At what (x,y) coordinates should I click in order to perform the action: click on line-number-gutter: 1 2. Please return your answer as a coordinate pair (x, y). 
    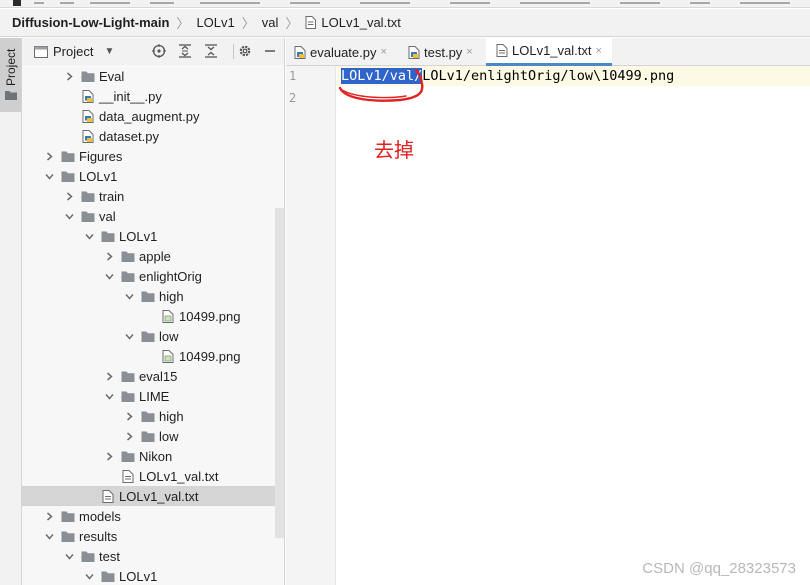
    Looking at the image, I should click on (311, 325).